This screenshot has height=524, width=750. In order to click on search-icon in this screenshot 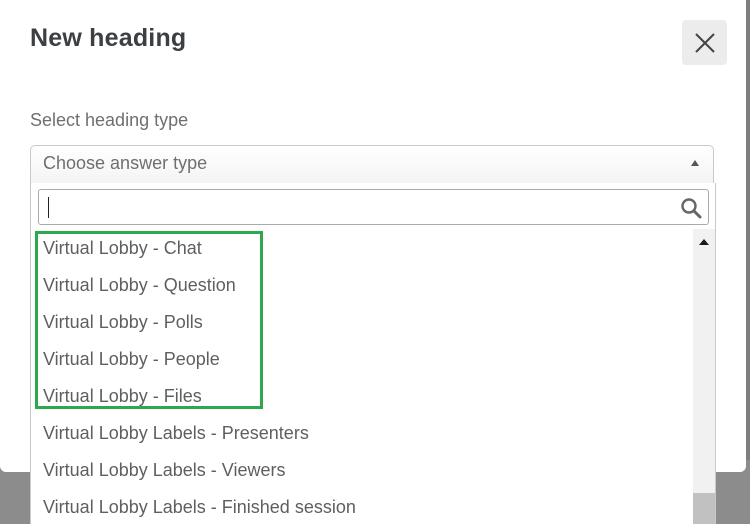, I will do `click(691, 208)`.